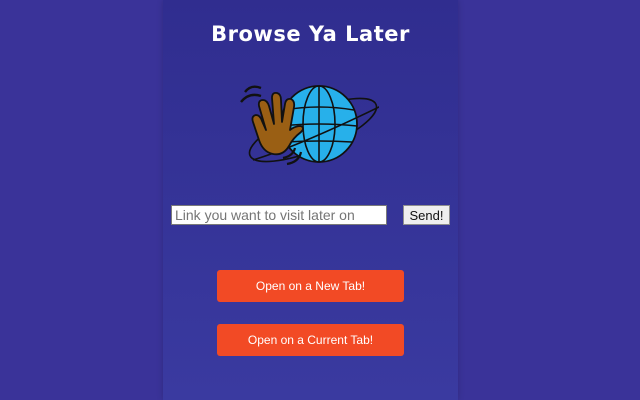 Image resolution: width=640 pixels, height=400 pixels. I want to click on link-input, so click(279, 215).